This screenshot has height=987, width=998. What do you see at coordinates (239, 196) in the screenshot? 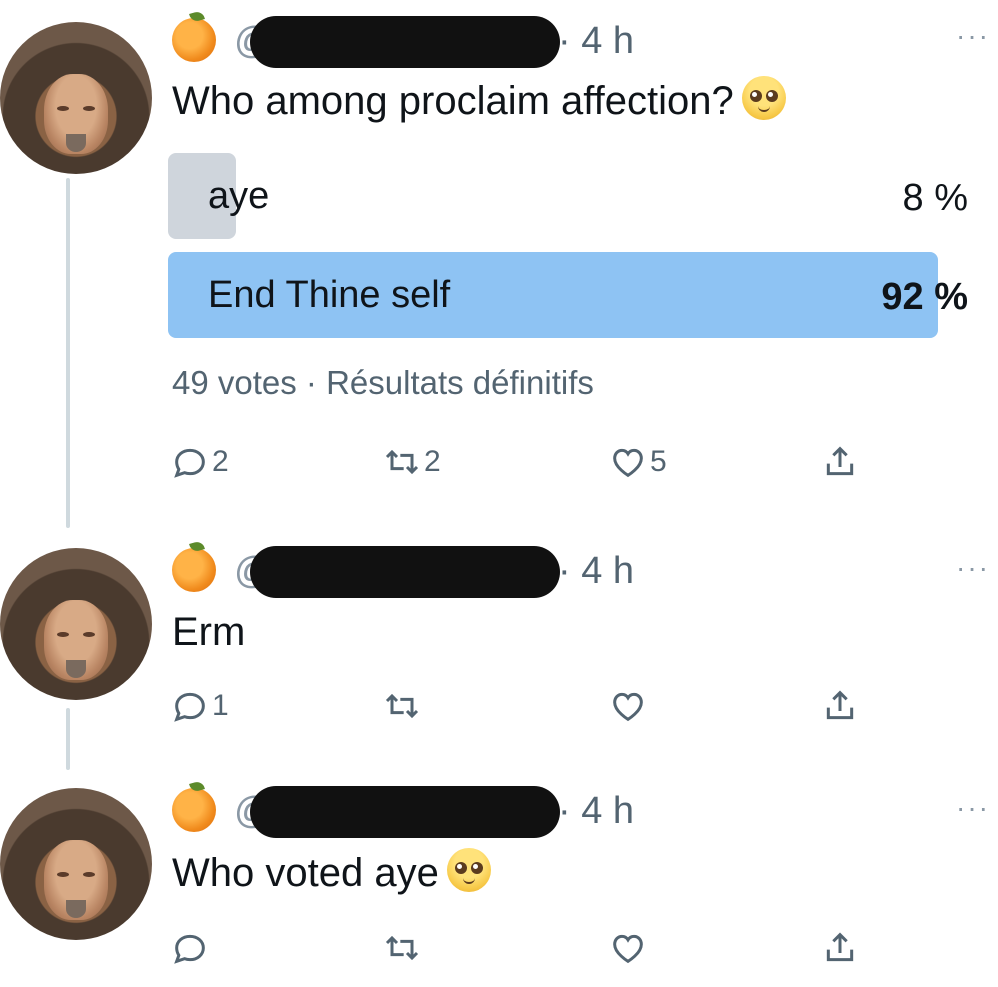
I see `poll-option-label: aye` at bounding box center [239, 196].